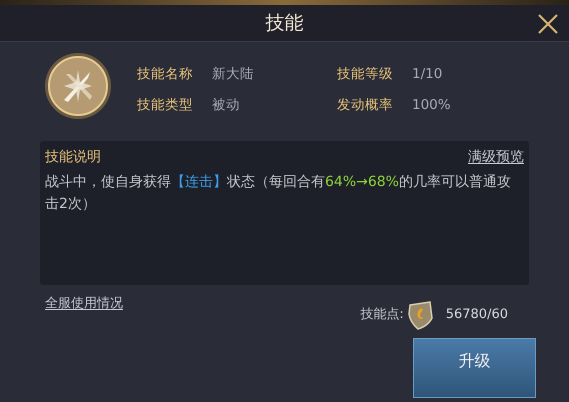  I want to click on info-value: 100%, so click(432, 105).